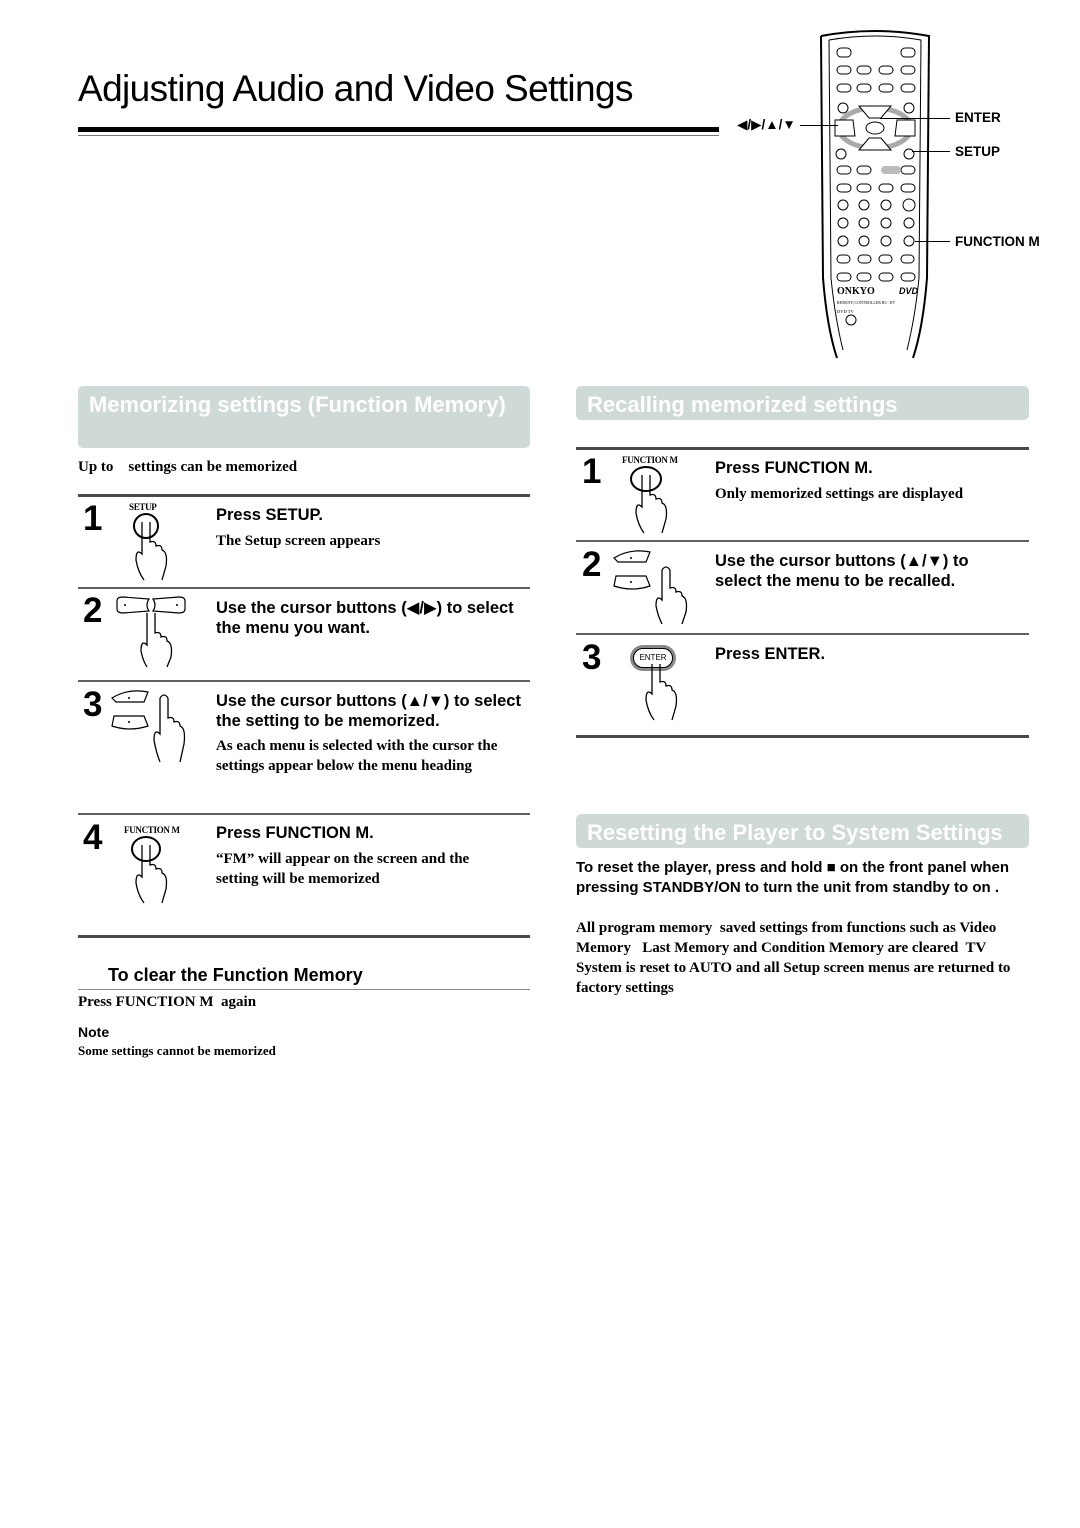  What do you see at coordinates (819, 125) in the screenshot?
I see `callout-line-arrows` at bounding box center [819, 125].